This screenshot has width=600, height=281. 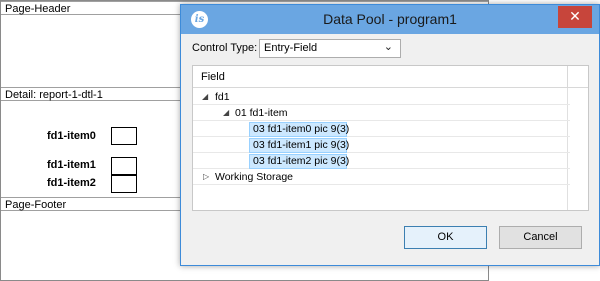 What do you see at coordinates (261, 113) in the screenshot?
I see `tree-node-label: 01 fd1-item` at bounding box center [261, 113].